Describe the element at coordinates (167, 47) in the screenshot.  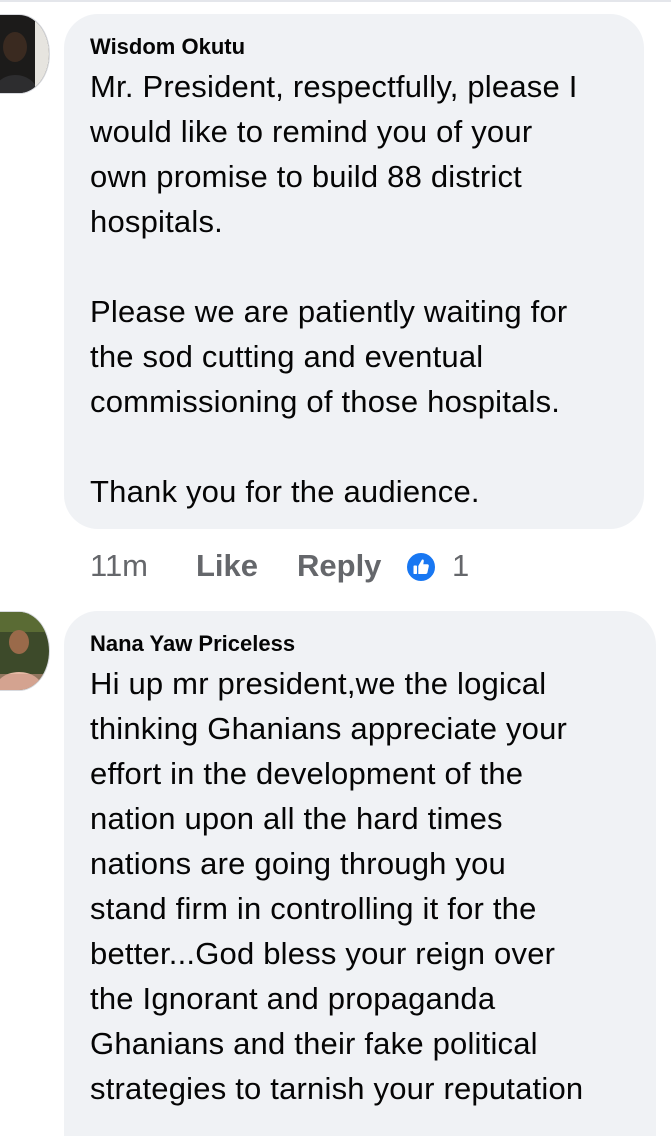
I see `comment-author: Wisdom Okutu` at that location.